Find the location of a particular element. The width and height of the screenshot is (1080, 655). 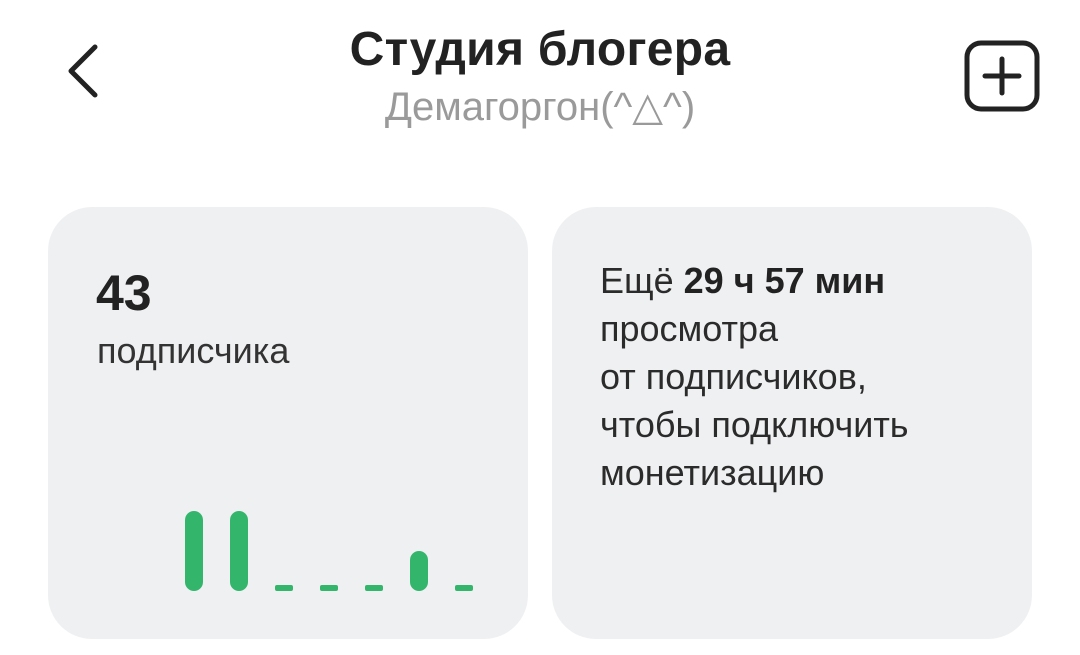

add-button is located at coordinates (1002, 76).